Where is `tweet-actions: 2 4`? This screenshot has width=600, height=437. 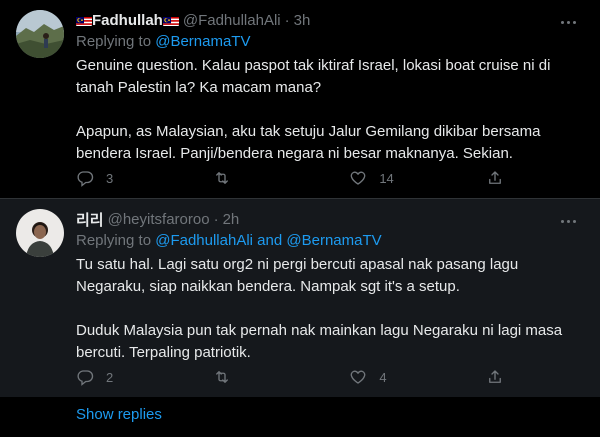 tweet-actions: 2 4 is located at coordinates (291, 377).